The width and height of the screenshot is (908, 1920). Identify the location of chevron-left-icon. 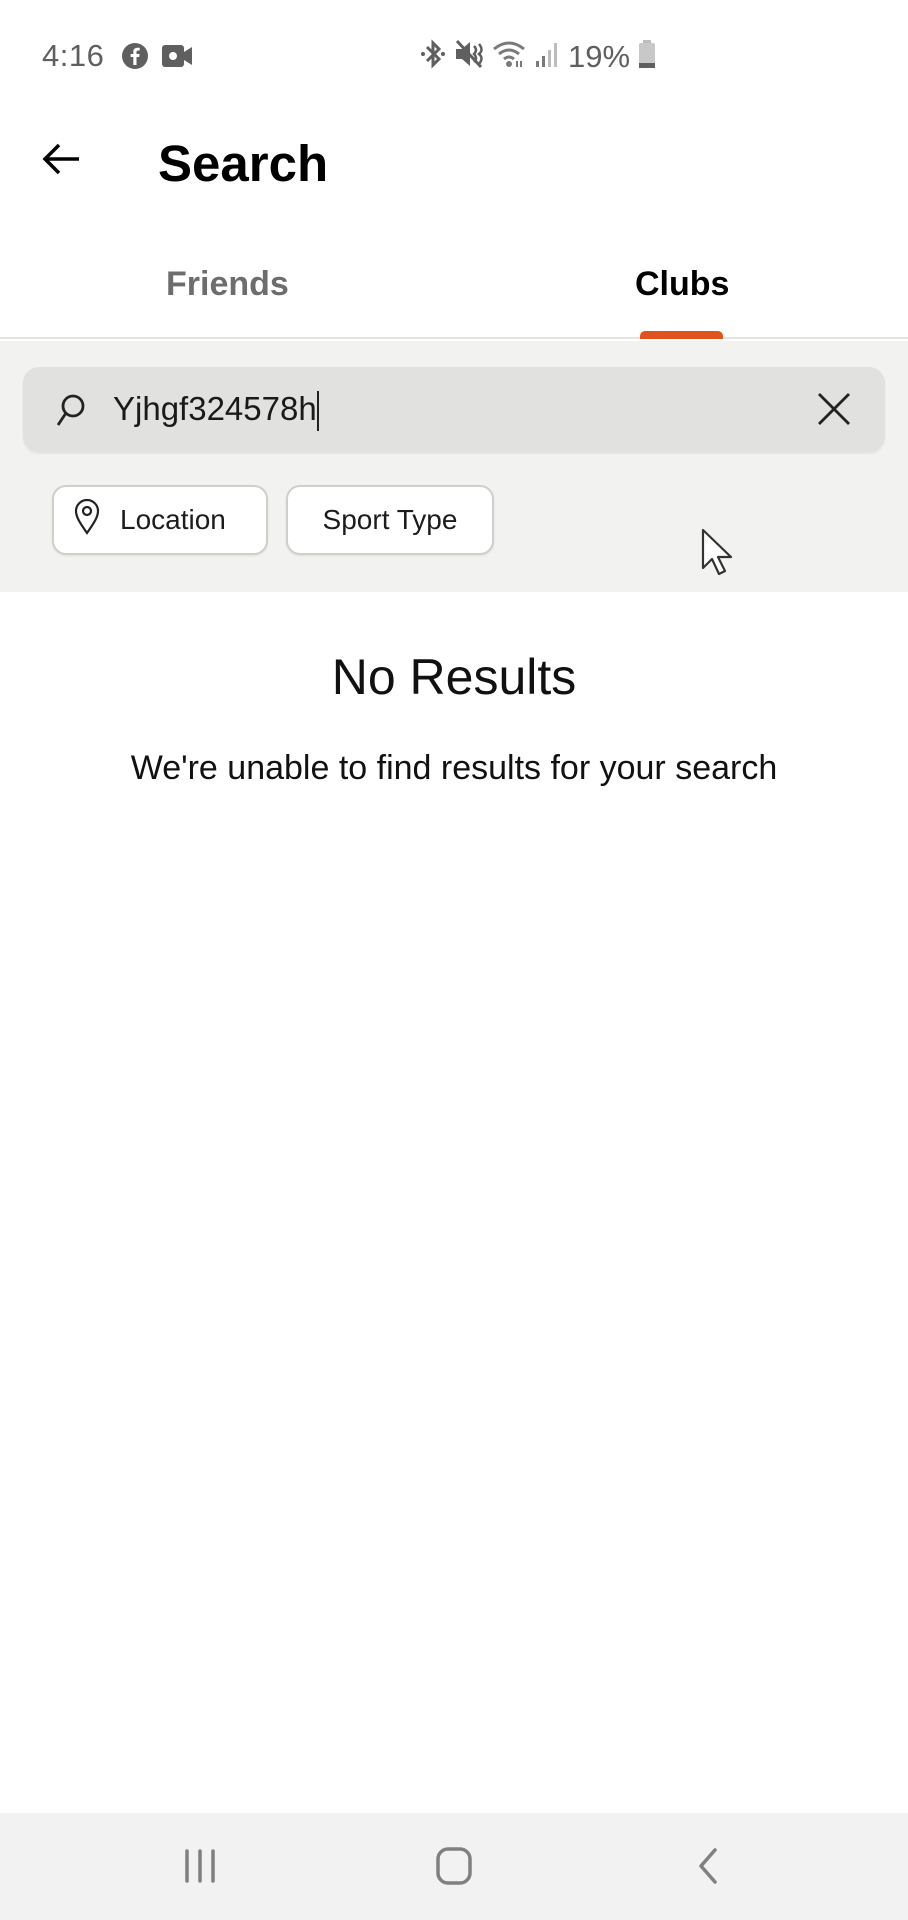
(708, 1868).